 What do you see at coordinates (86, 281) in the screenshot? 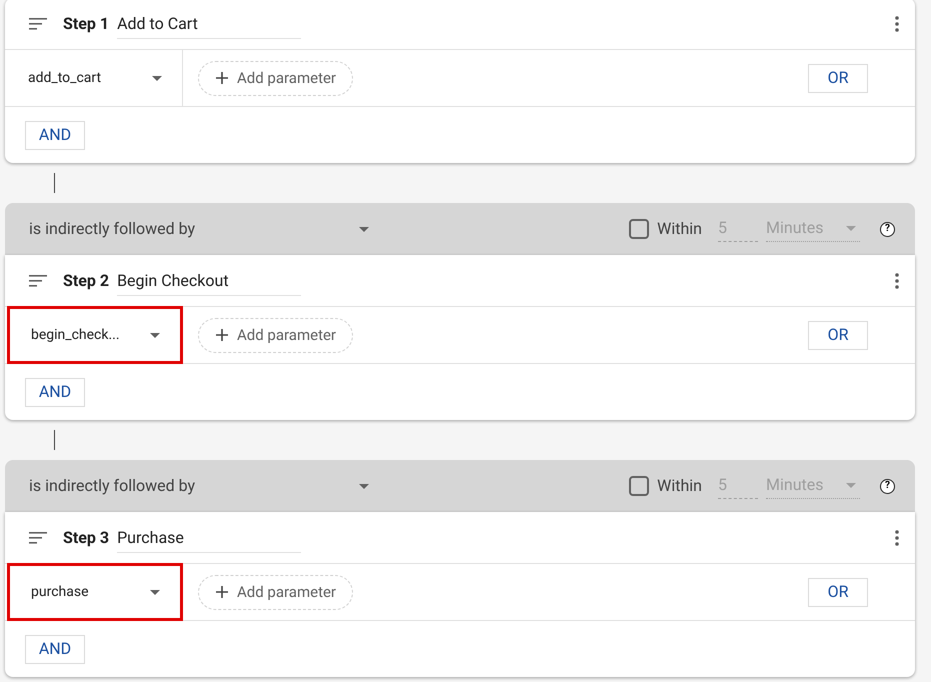
I see `step-label: Step 2` at bounding box center [86, 281].